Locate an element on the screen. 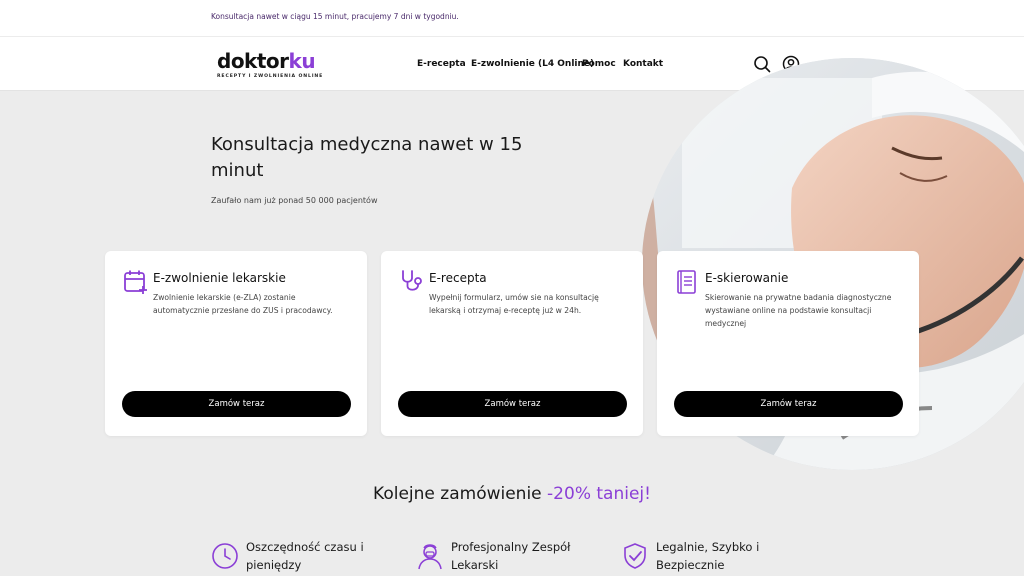  feature-line-2: pieniędzy is located at coordinates (274, 565).